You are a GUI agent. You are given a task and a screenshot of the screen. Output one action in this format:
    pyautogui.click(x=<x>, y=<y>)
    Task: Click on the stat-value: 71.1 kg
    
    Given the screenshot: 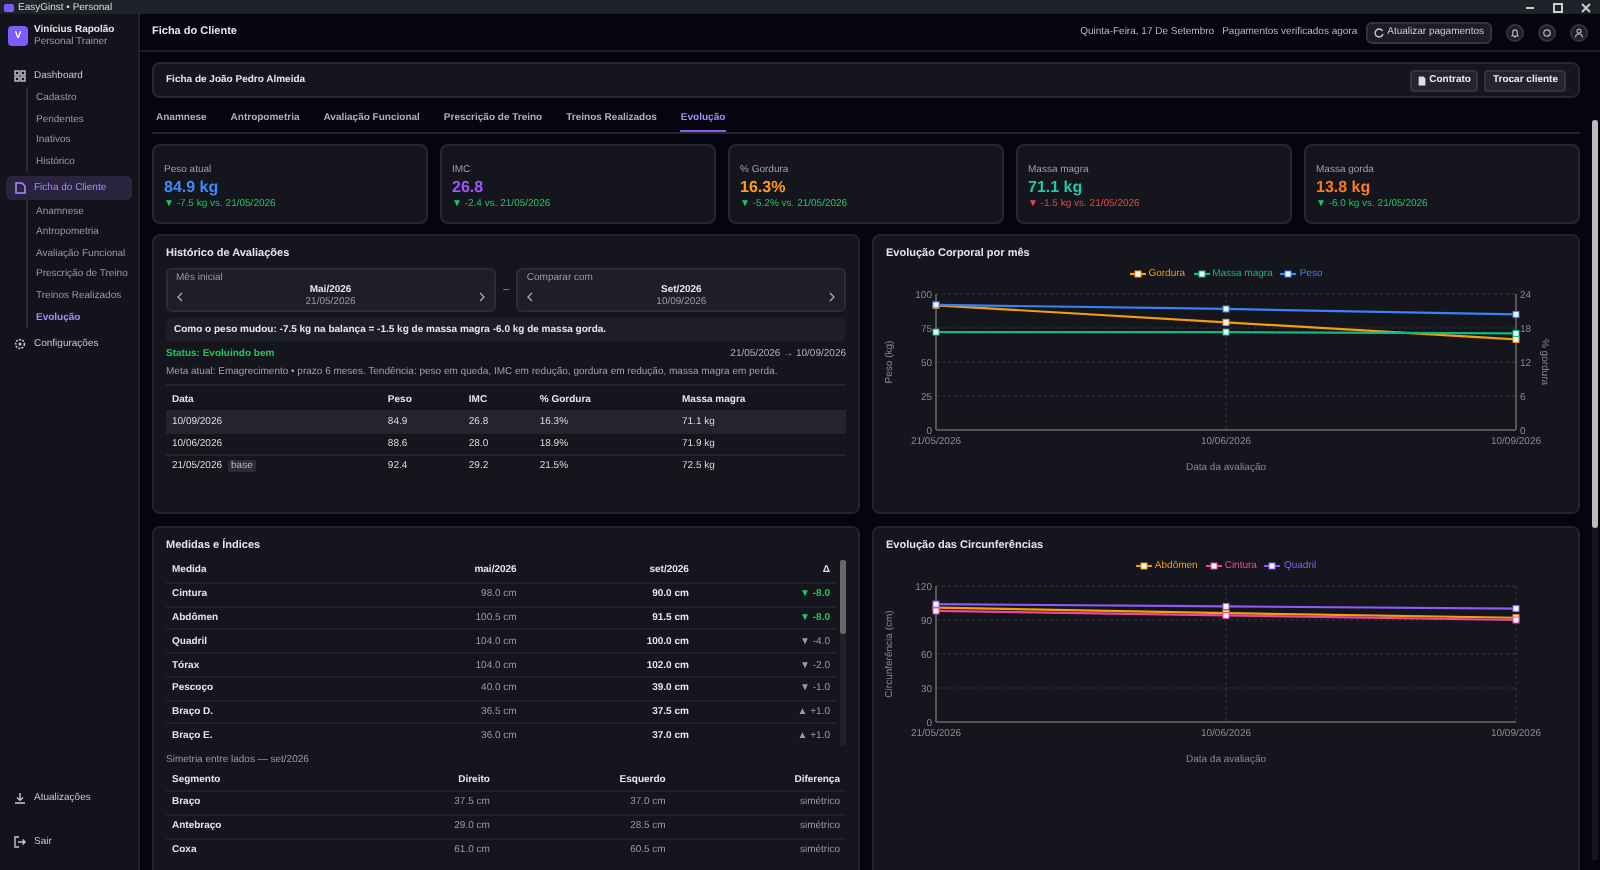 What is the action you would take?
    pyautogui.click(x=1056, y=187)
    